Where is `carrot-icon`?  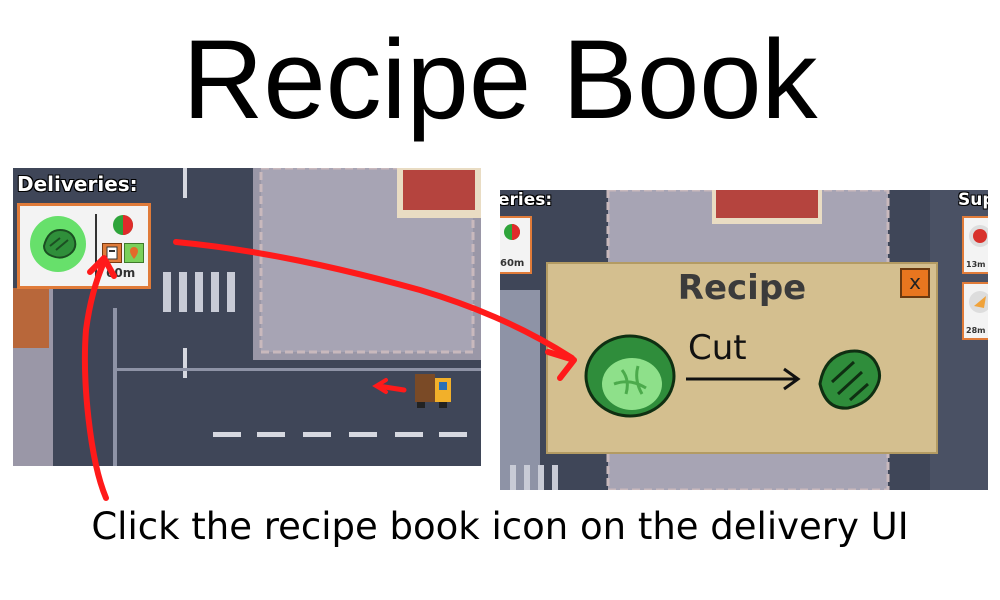
carrot-icon is located at coordinates (978, 302).